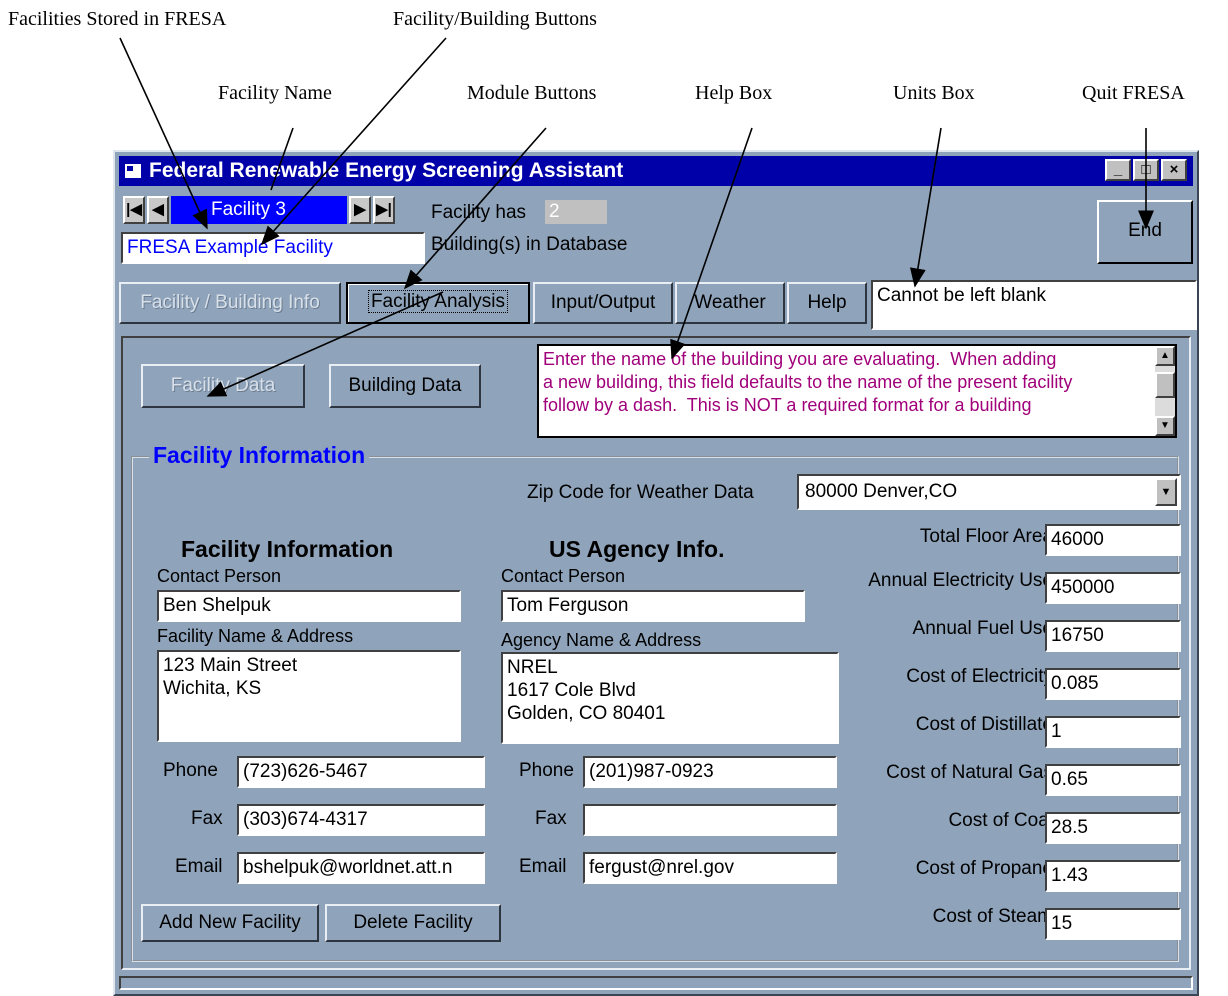 The height and width of the screenshot is (996, 1228). Describe the element at coordinates (287, 549) in the screenshot. I see `facility-info-heading: Facility Information` at that location.